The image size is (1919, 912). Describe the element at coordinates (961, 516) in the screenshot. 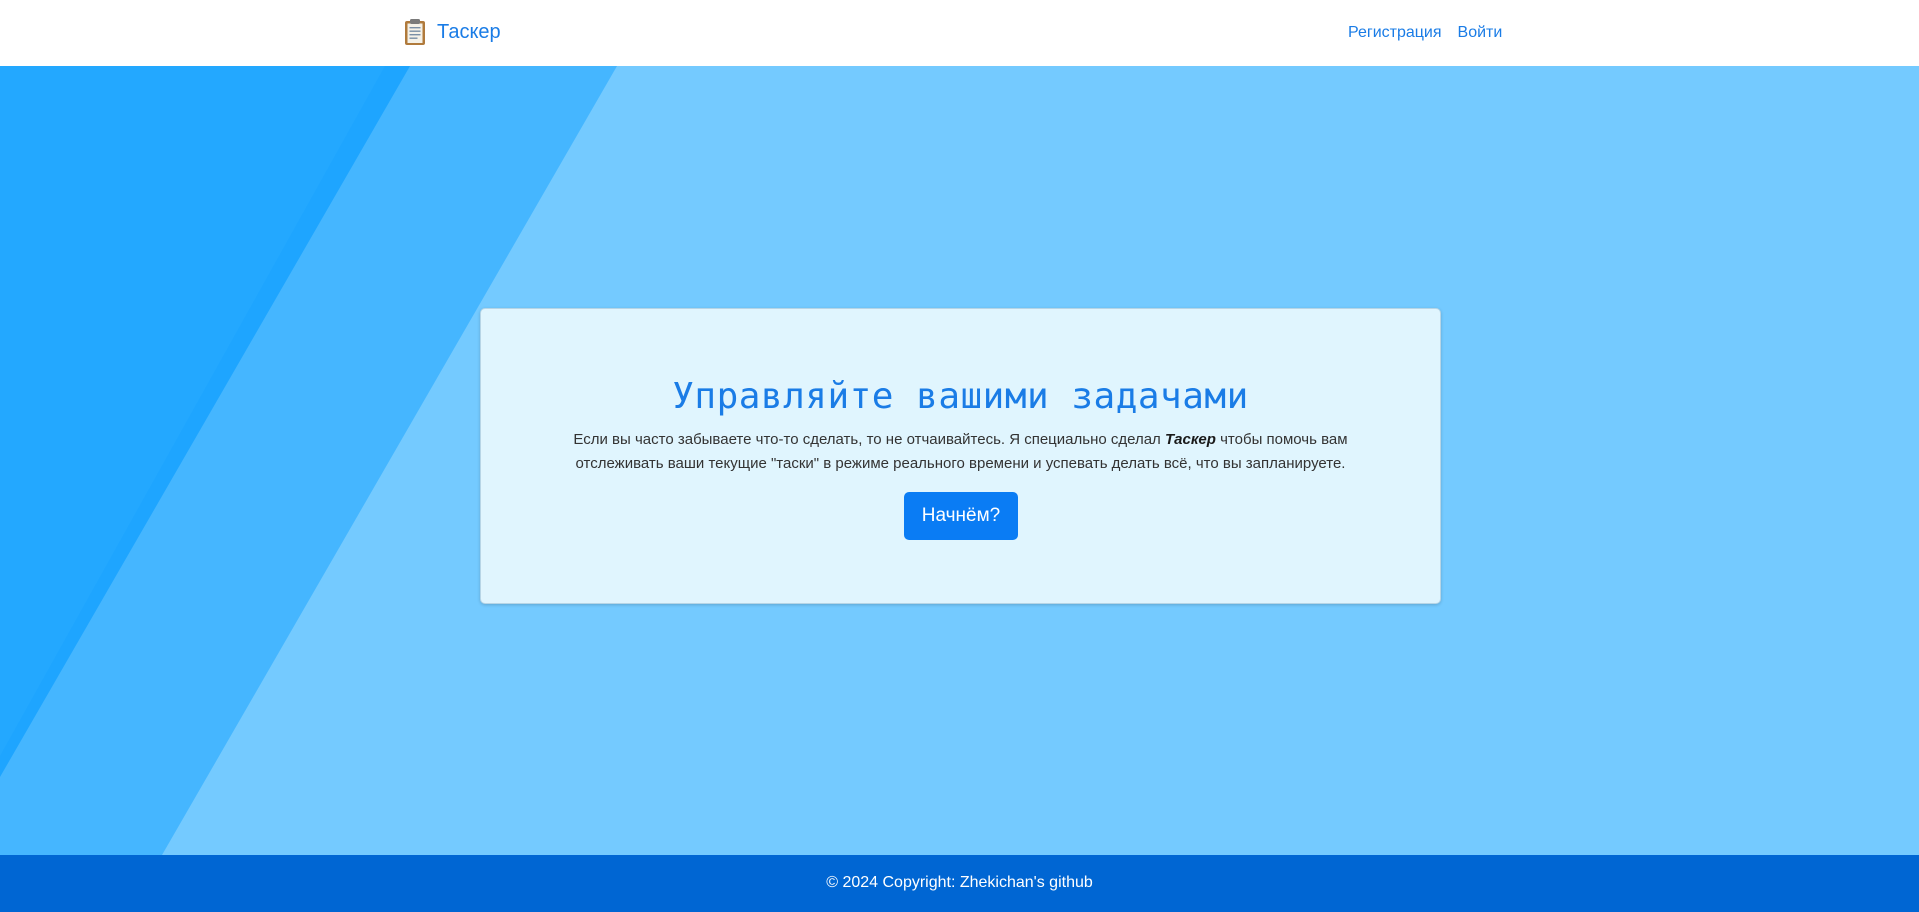

I see `start-button: Начнём?` at that location.